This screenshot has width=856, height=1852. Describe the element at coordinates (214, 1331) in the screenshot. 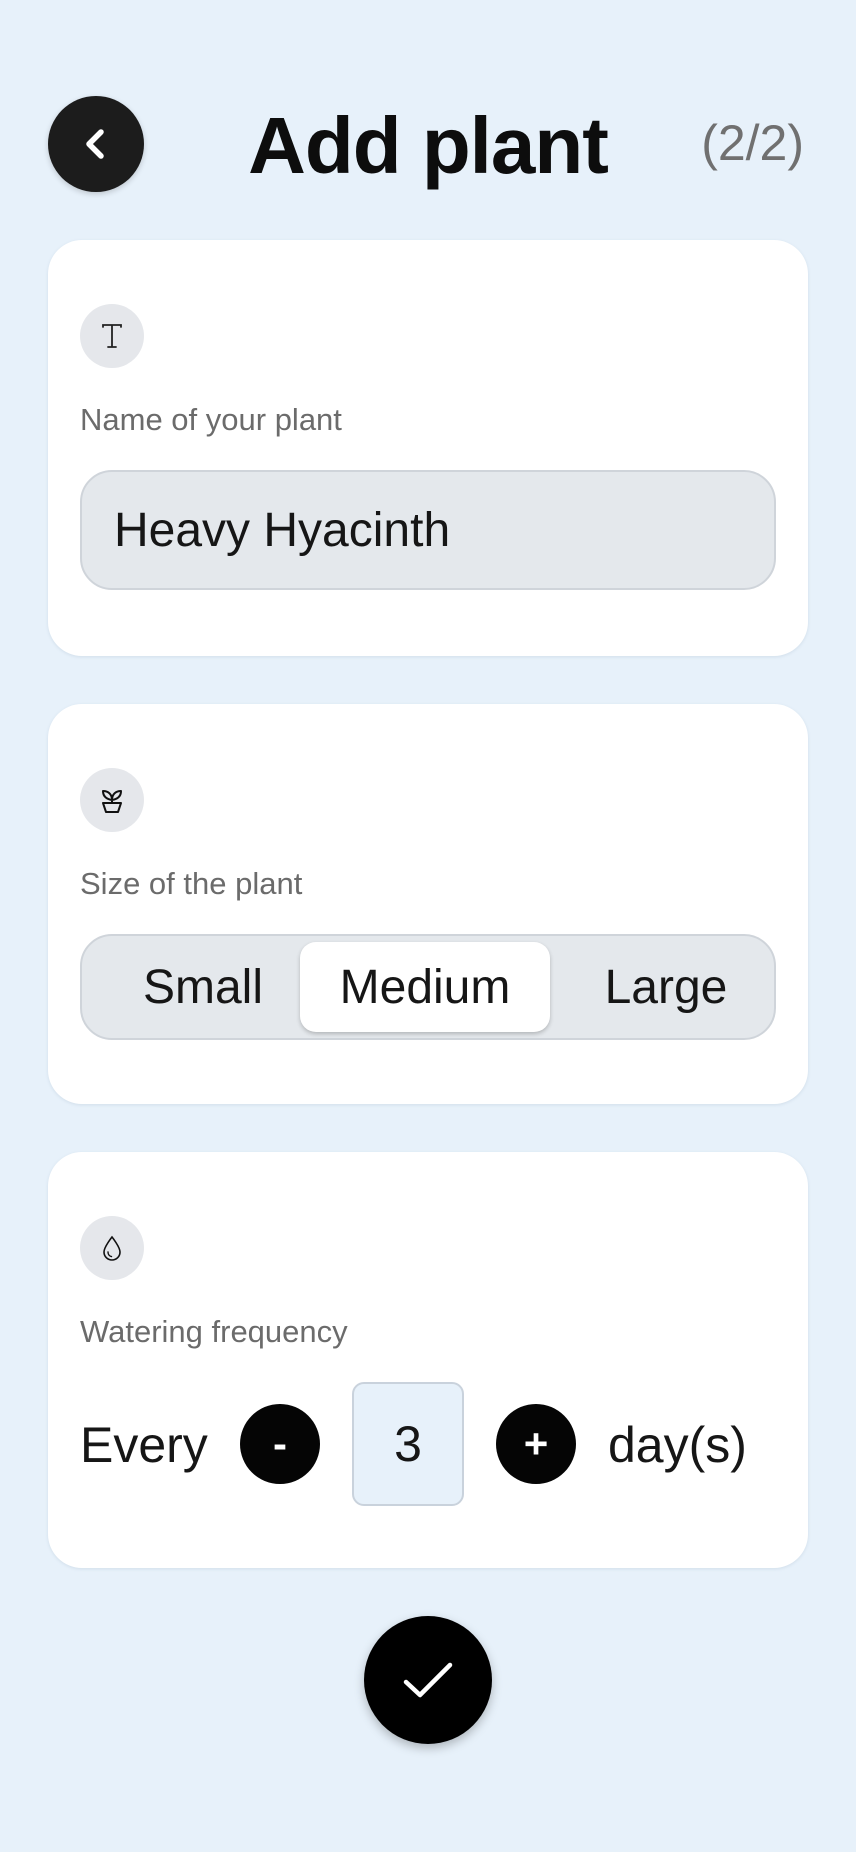

I see `watering-frequency-label: Watering frequency` at that location.